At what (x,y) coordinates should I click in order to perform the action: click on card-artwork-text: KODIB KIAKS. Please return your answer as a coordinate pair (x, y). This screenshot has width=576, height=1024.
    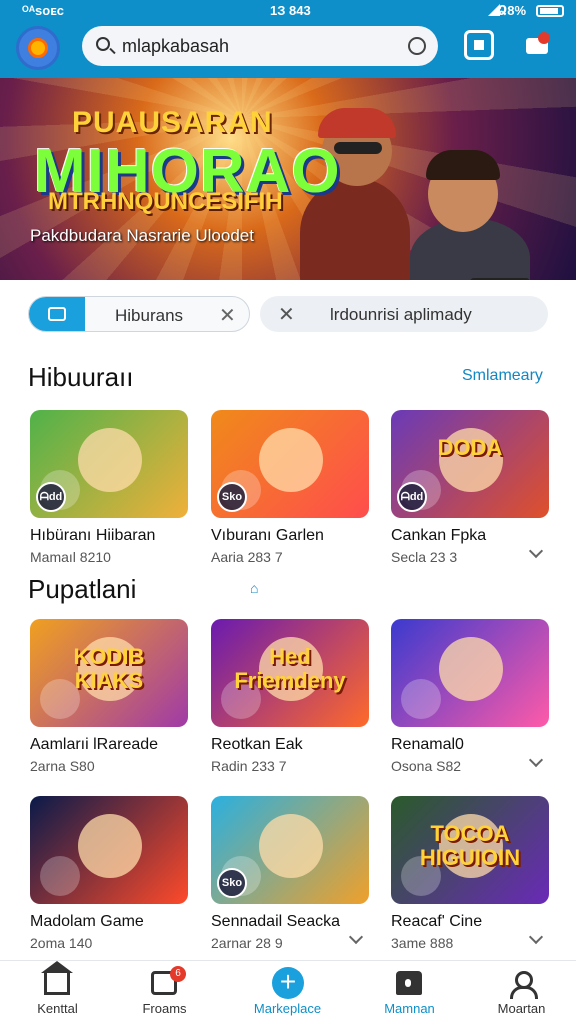
    Looking at the image, I should click on (109, 668).